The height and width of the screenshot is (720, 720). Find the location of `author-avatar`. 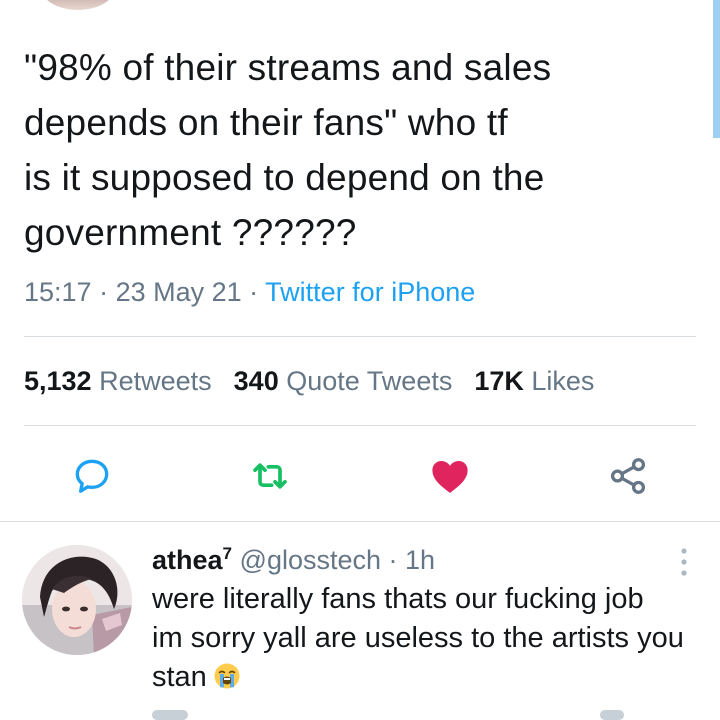

author-avatar is located at coordinates (78, 5).